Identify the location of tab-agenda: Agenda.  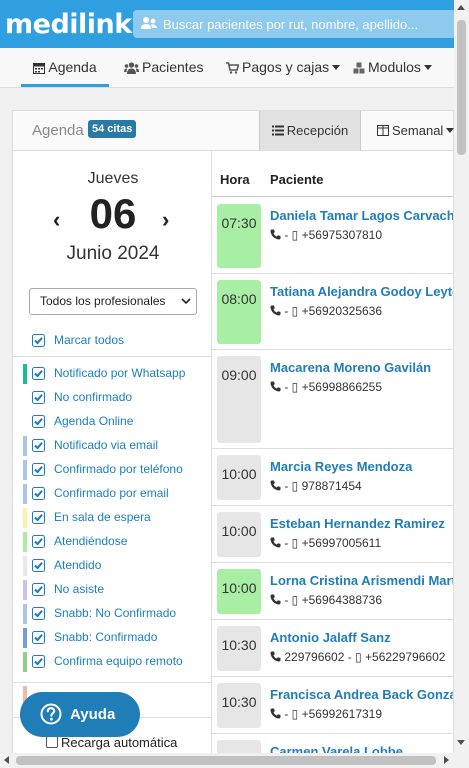
(65, 67).